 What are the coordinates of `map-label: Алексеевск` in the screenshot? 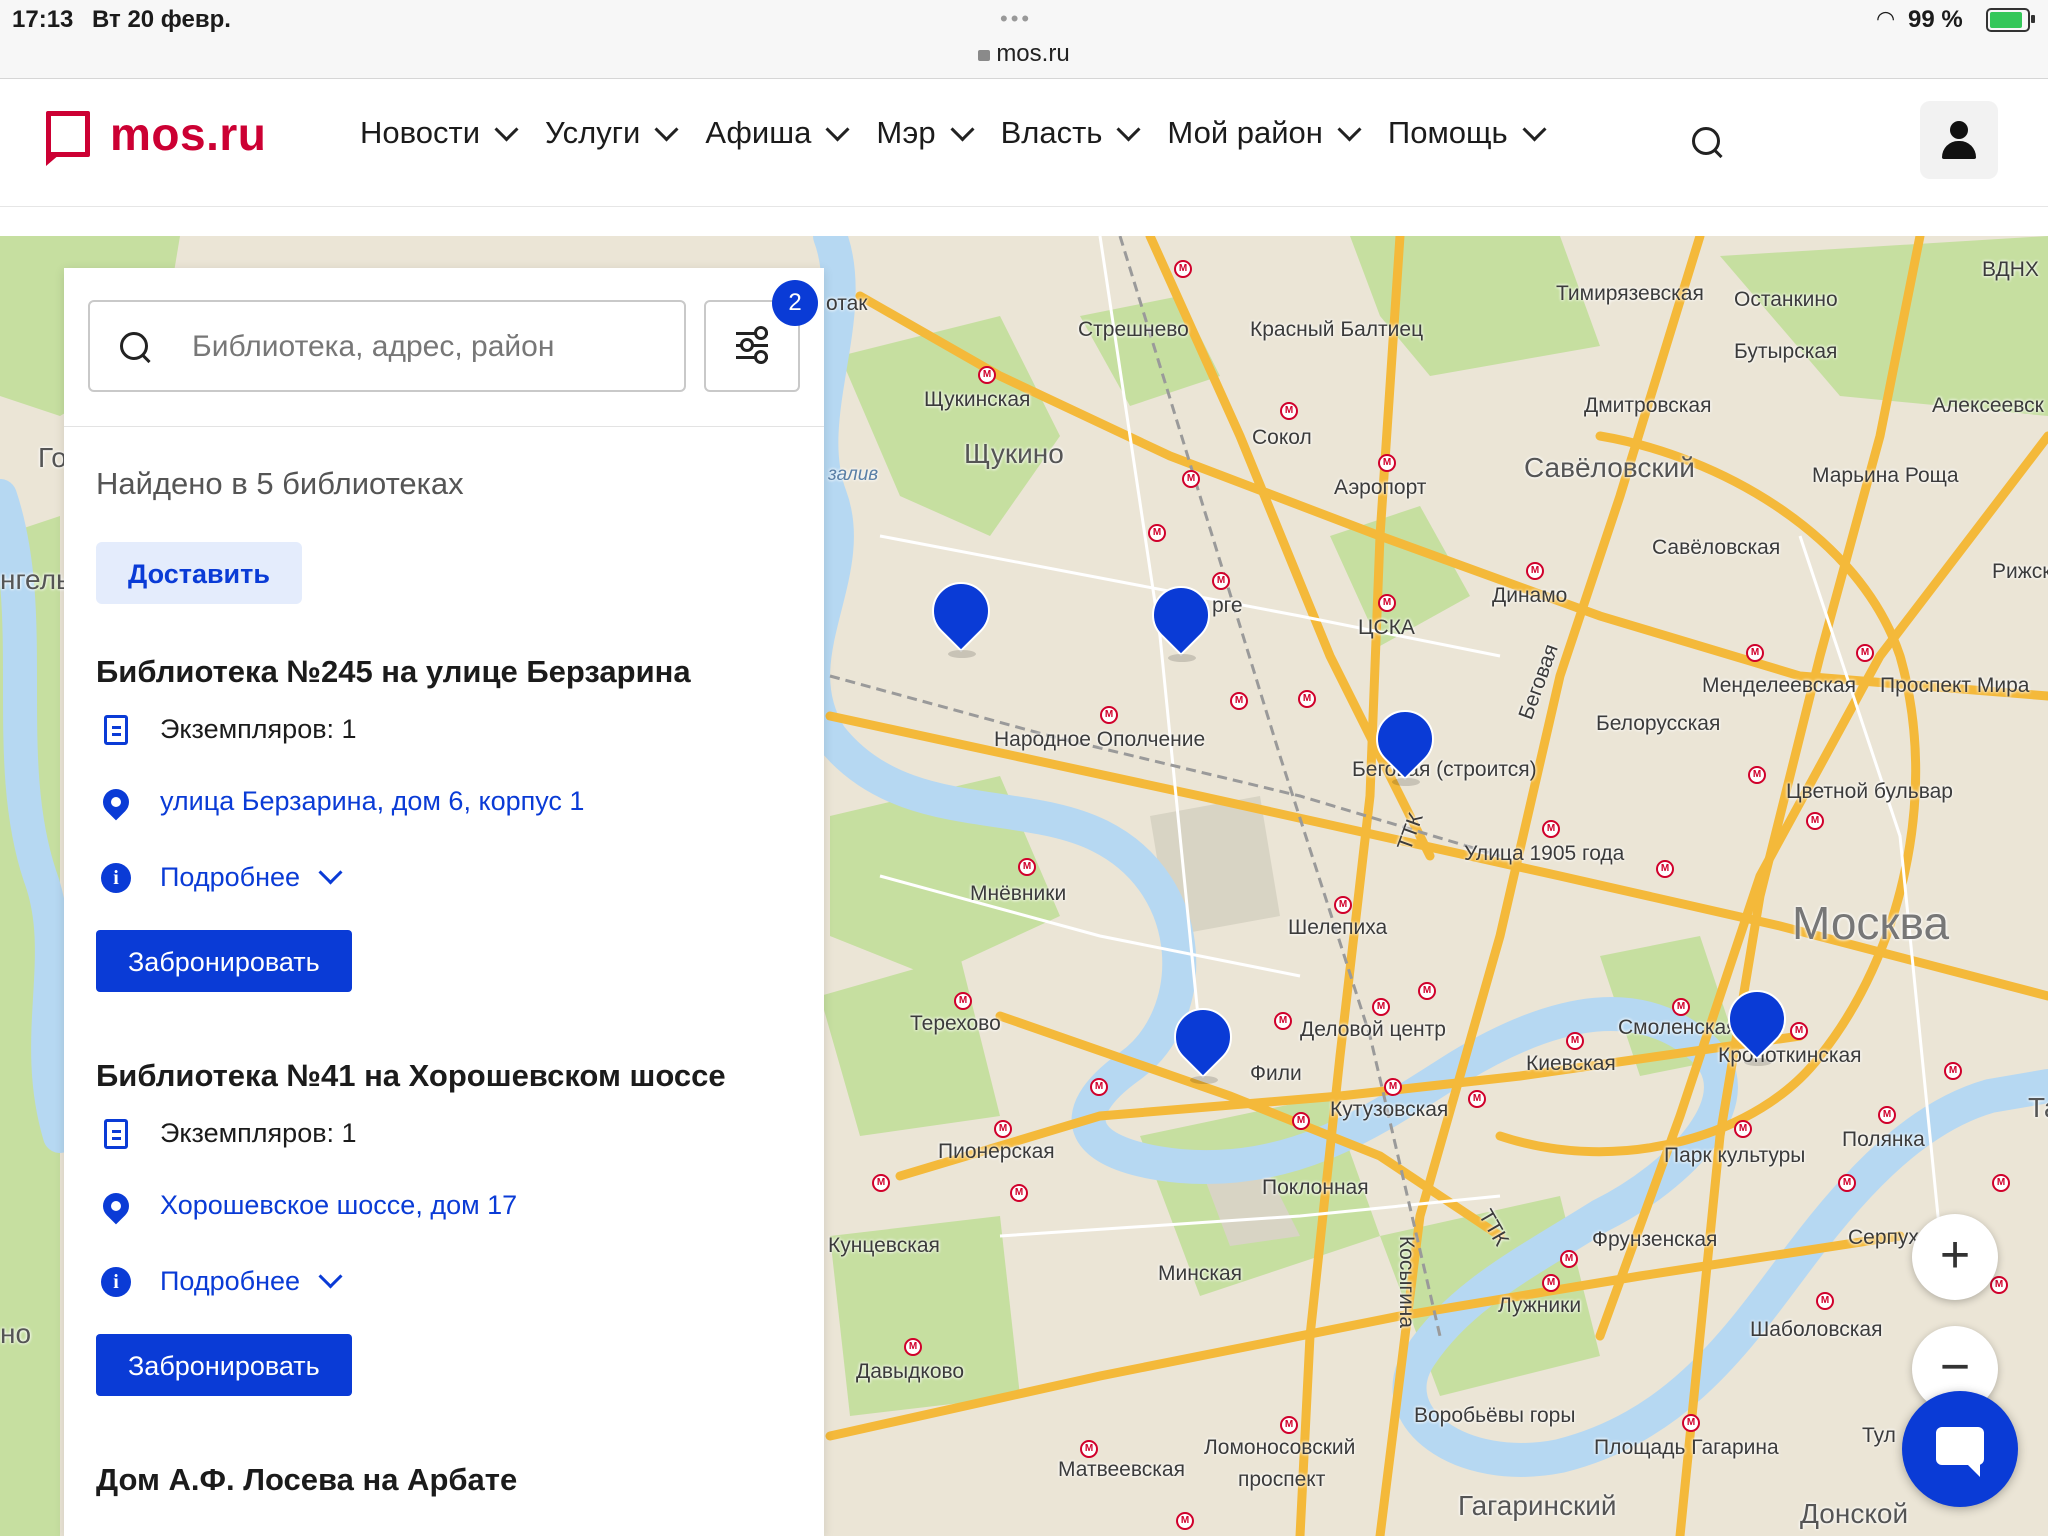 It's located at (1988, 405).